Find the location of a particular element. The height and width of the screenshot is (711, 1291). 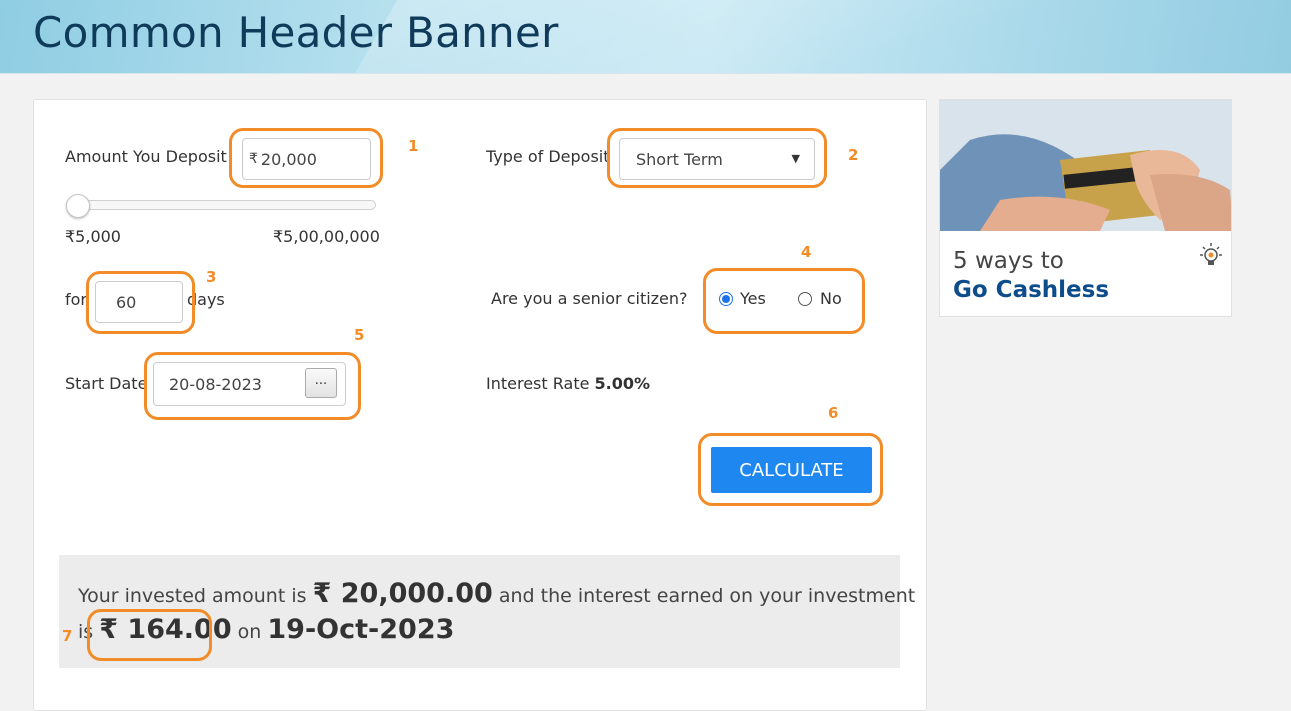

amount-label: Amount You Deposit is located at coordinates (146, 156).